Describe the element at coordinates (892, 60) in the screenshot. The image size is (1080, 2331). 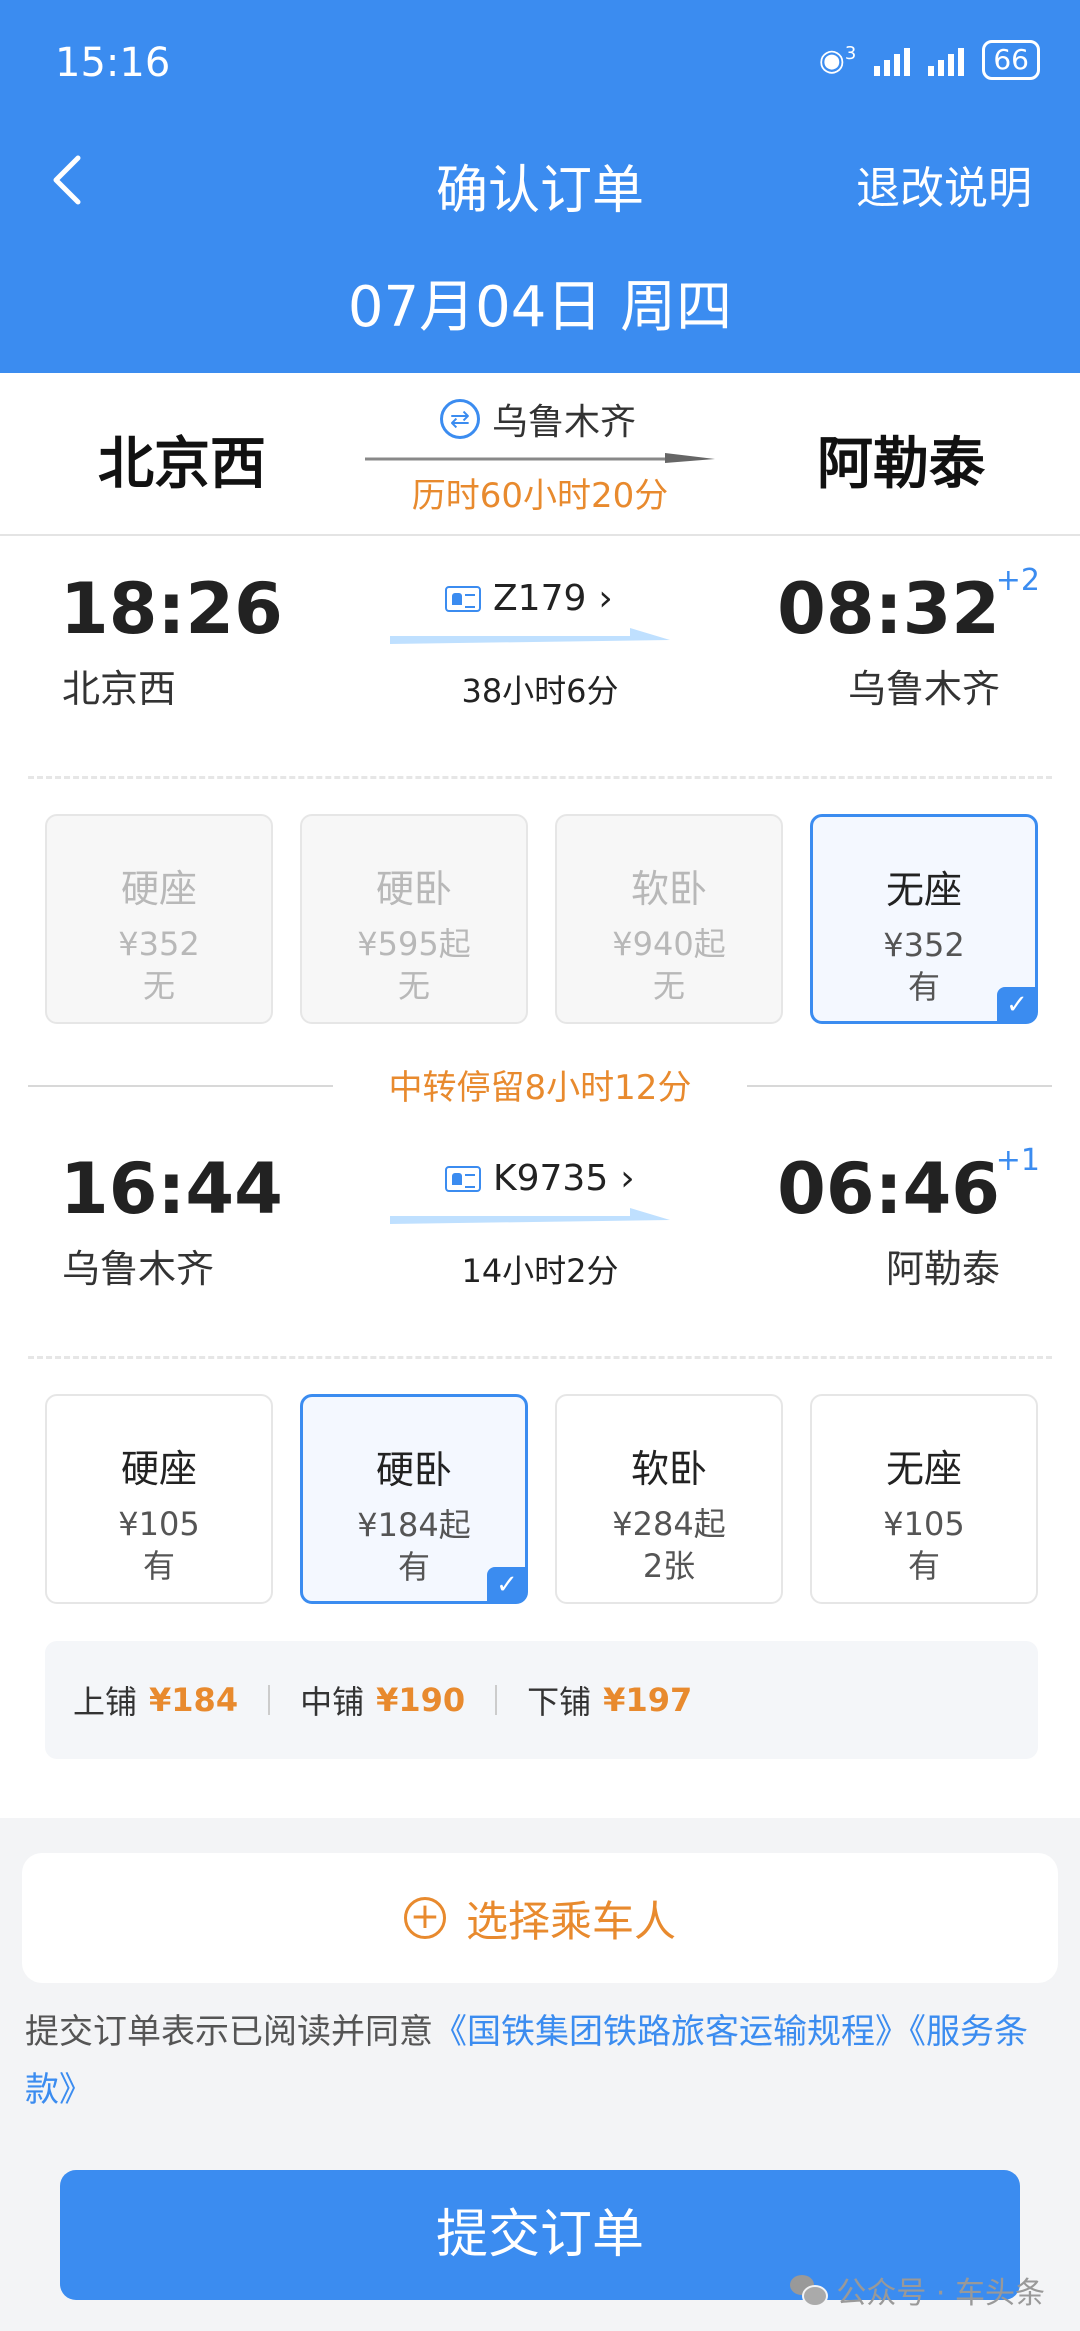
I see `signal-icon` at that location.